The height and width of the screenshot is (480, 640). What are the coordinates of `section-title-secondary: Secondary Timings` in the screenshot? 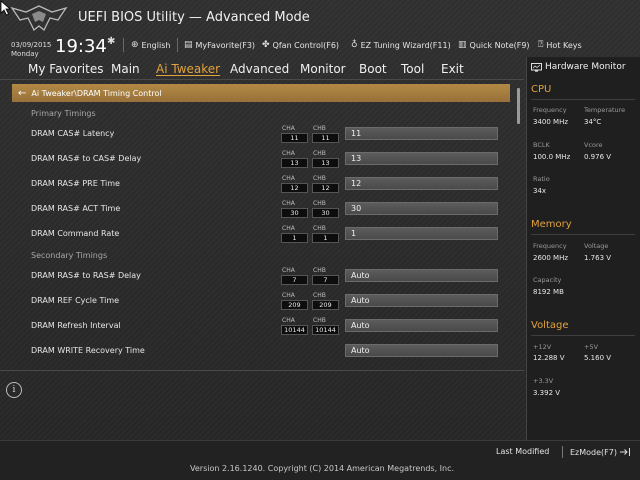 It's located at (69, 255).